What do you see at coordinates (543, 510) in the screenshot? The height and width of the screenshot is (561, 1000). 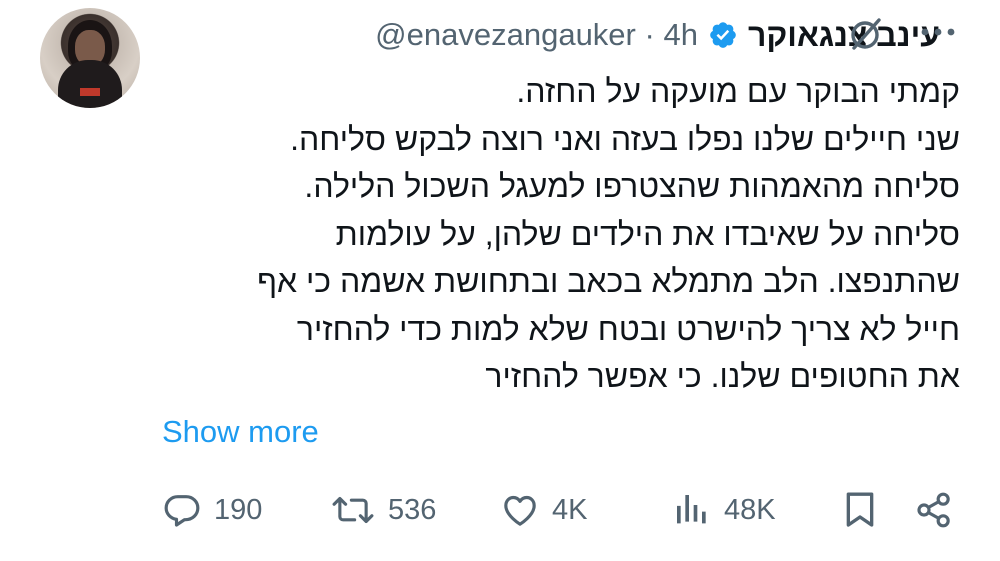 I see `like-button: 4K` at bounding box center [543, 510].